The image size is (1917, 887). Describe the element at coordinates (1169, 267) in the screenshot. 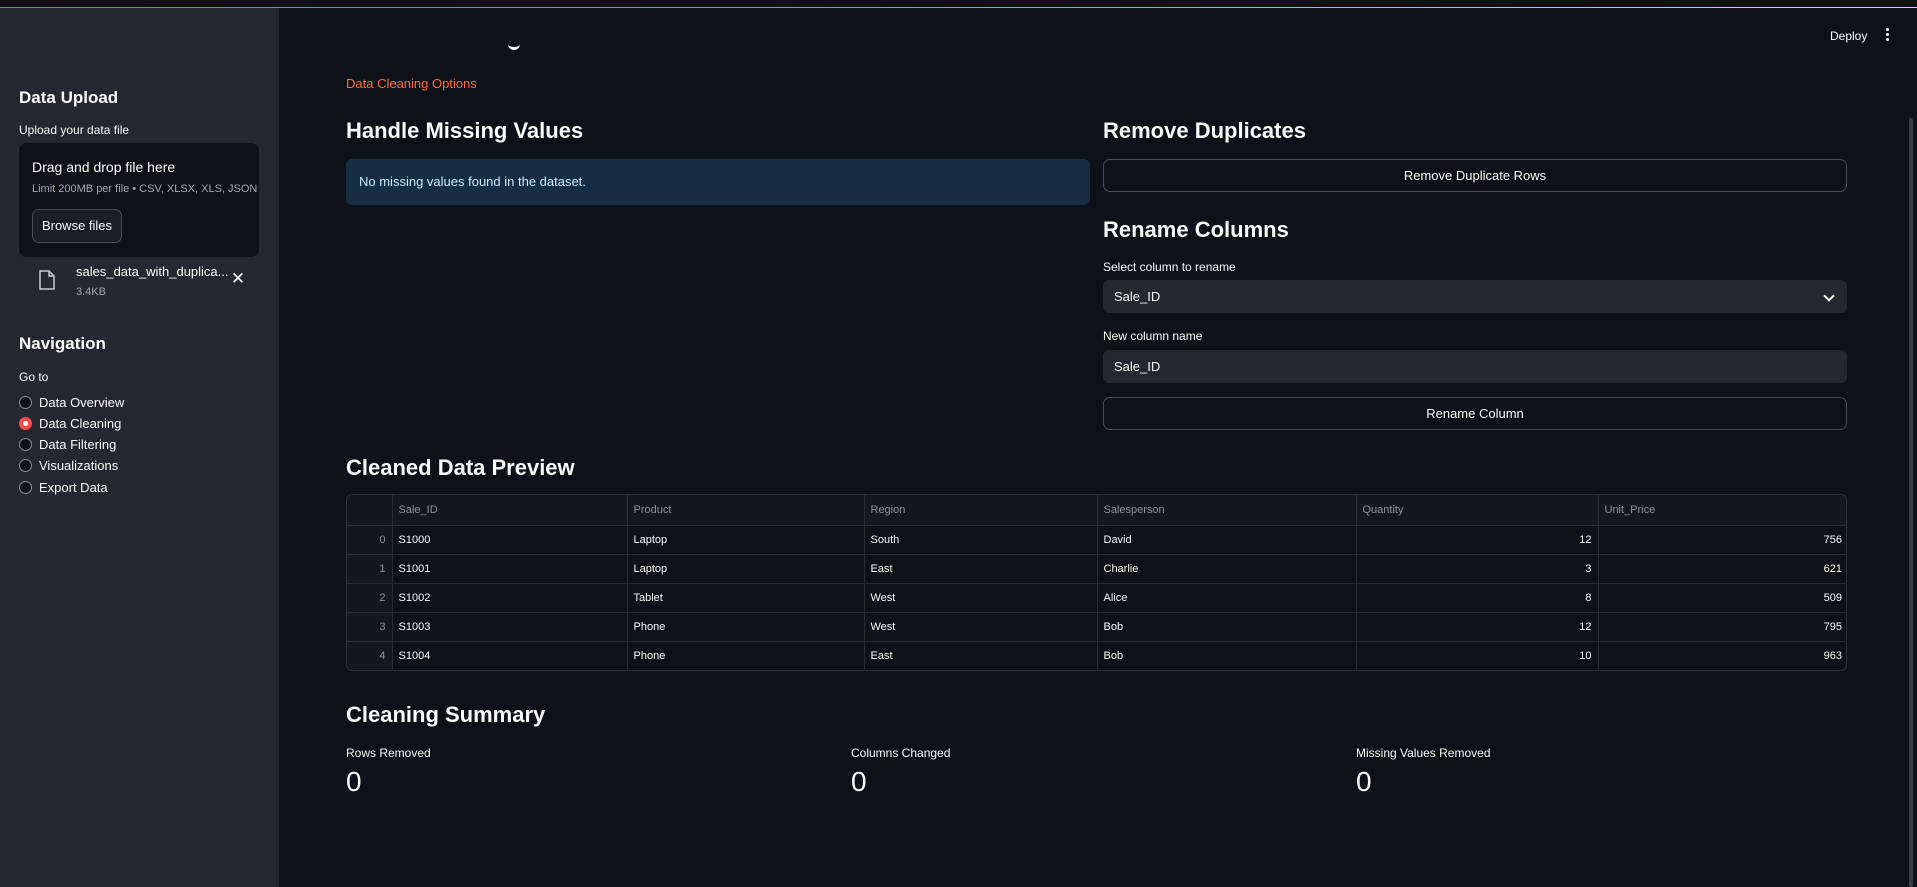

I see `select-column-label: Select column to rename` at that location.